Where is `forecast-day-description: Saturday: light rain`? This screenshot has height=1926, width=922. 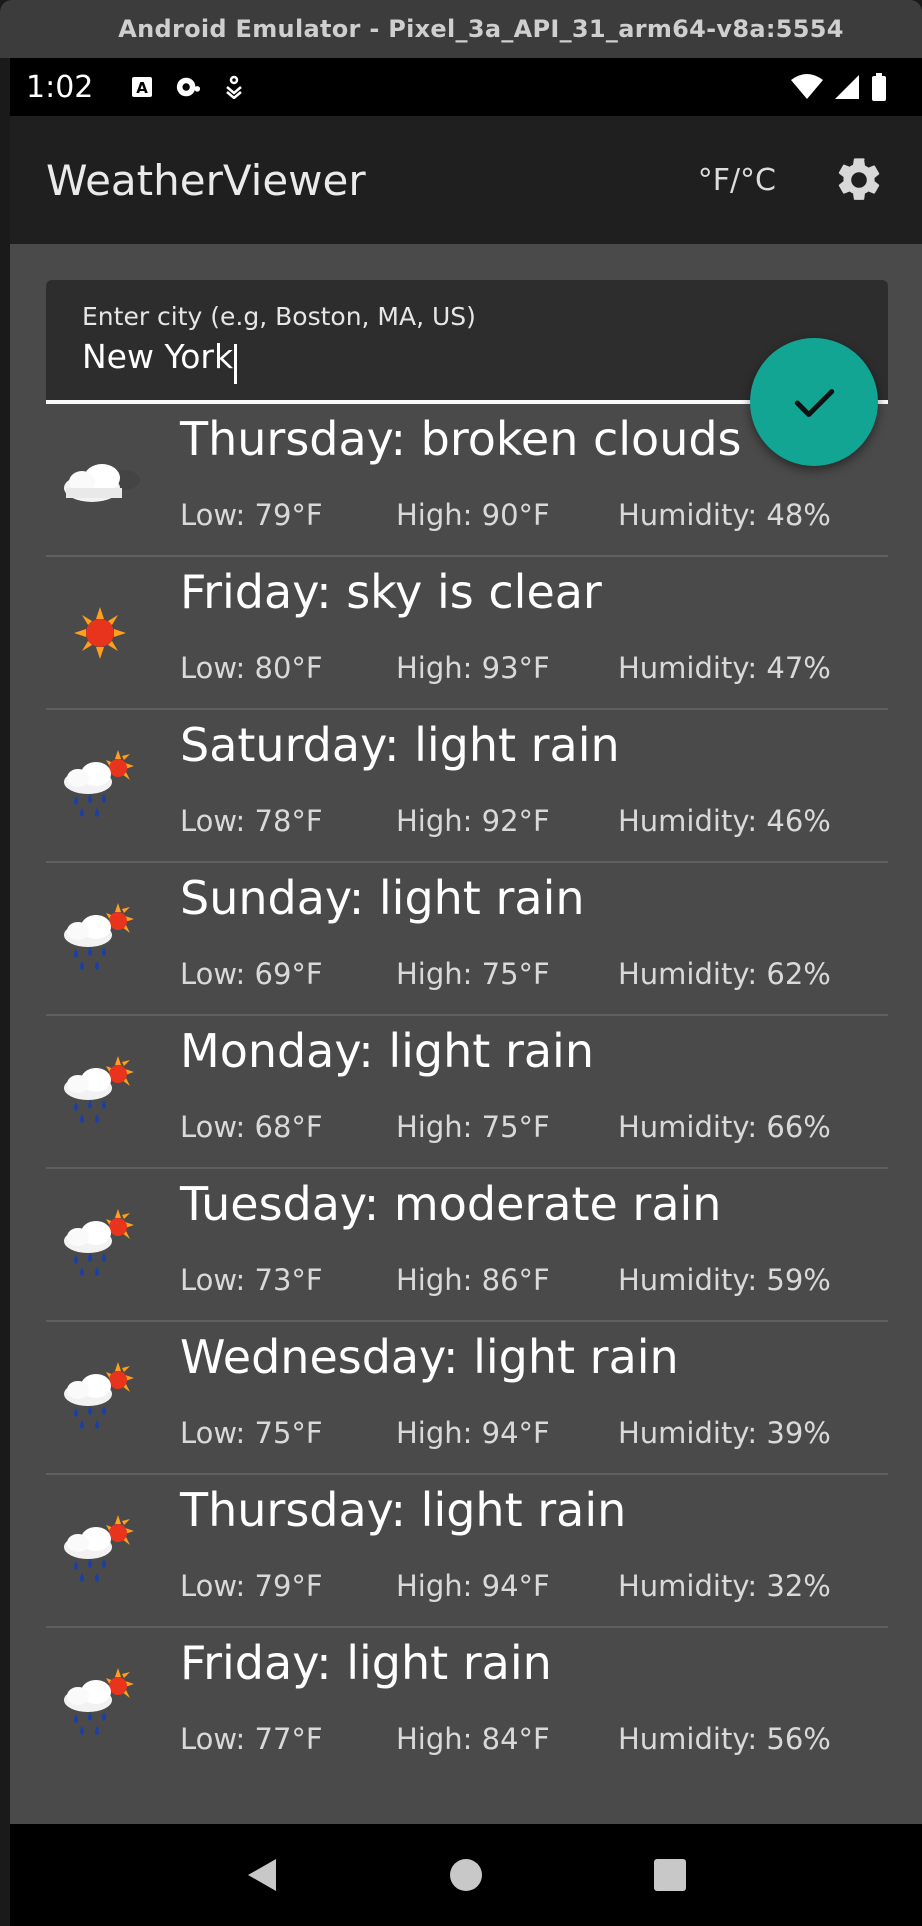 forecast-day-description: Saturday: light rain is located at coordinates (400, 745).